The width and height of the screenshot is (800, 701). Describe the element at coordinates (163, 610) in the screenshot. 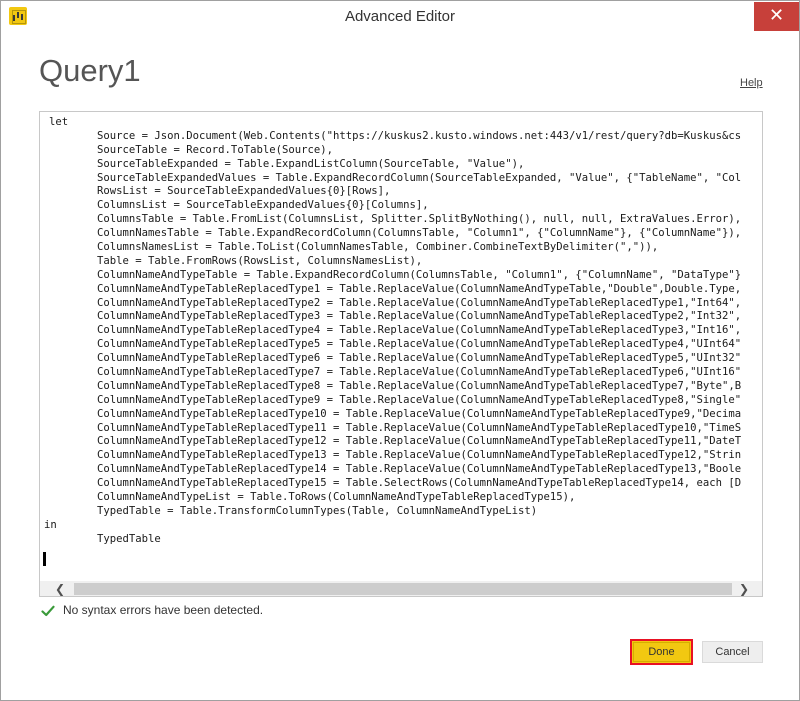

I see `syntax-status-message: No syntax errors have been detected.` at that location.